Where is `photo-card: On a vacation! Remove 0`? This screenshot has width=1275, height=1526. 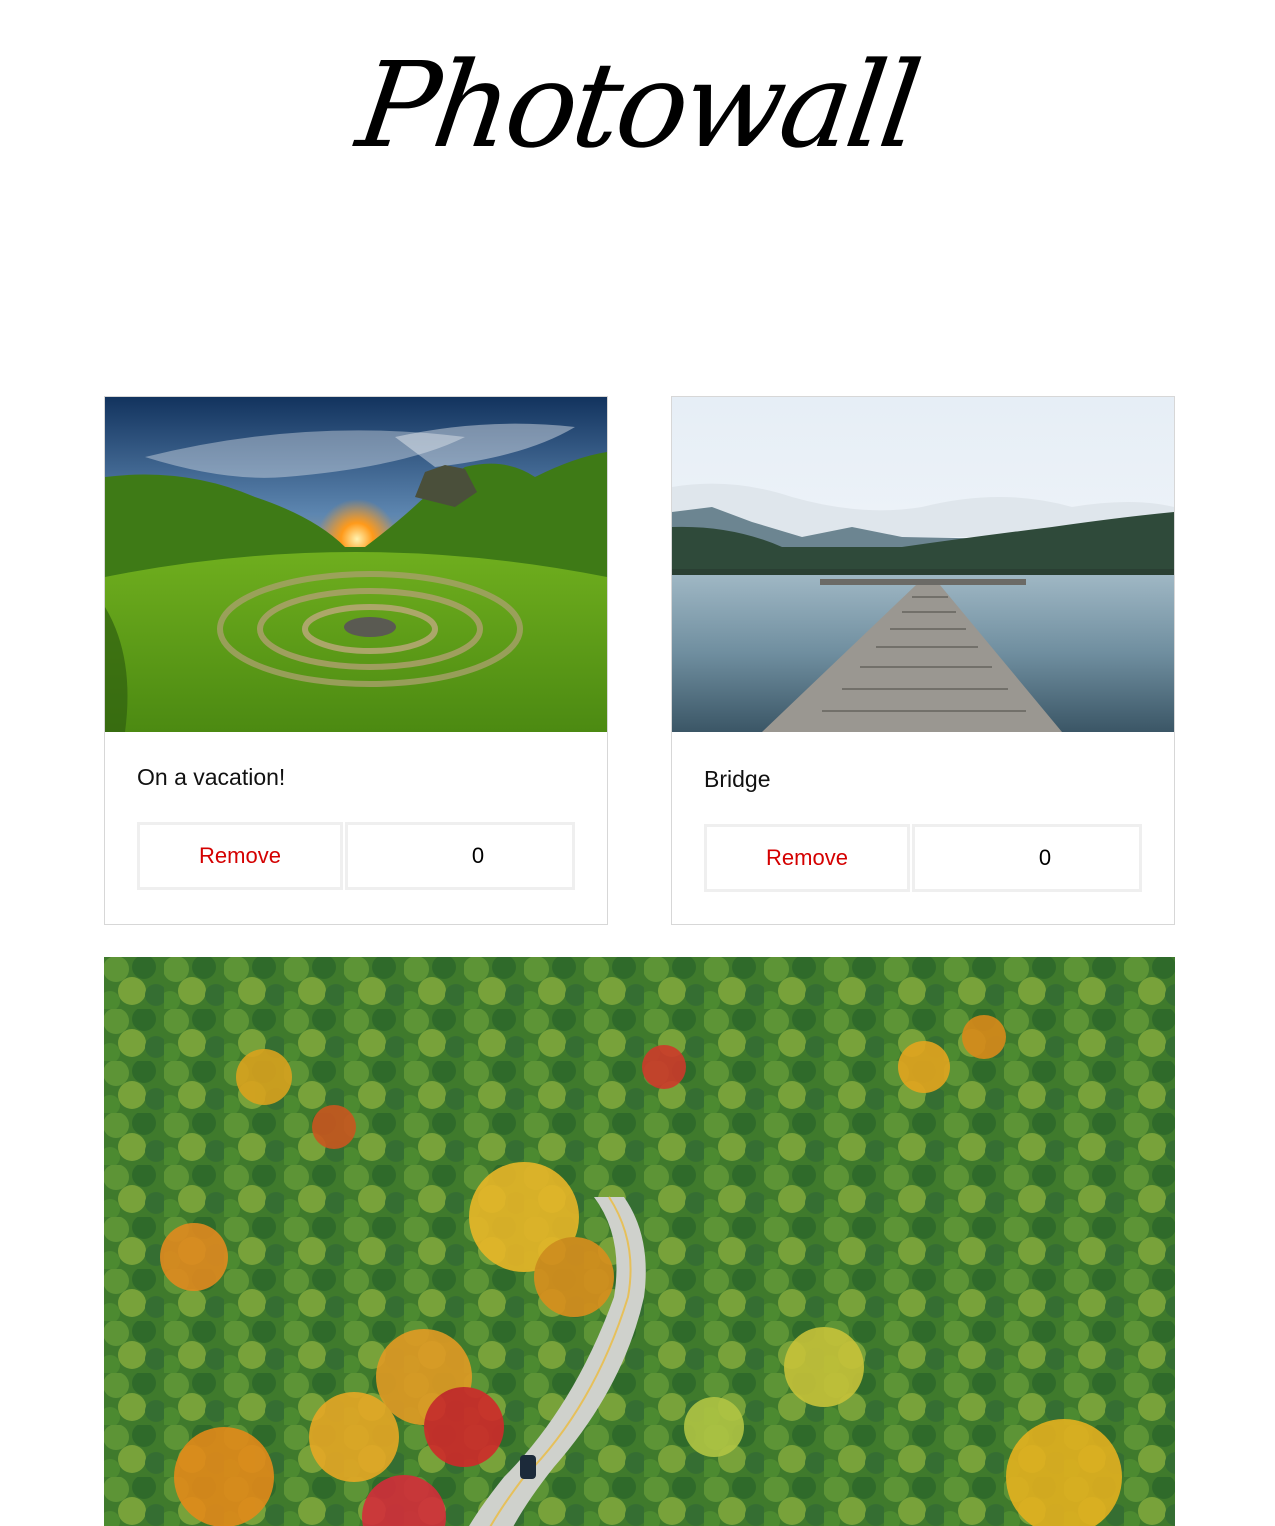
photo-card: On a vacation! Remove 0 is located at coordinates (356, 660).